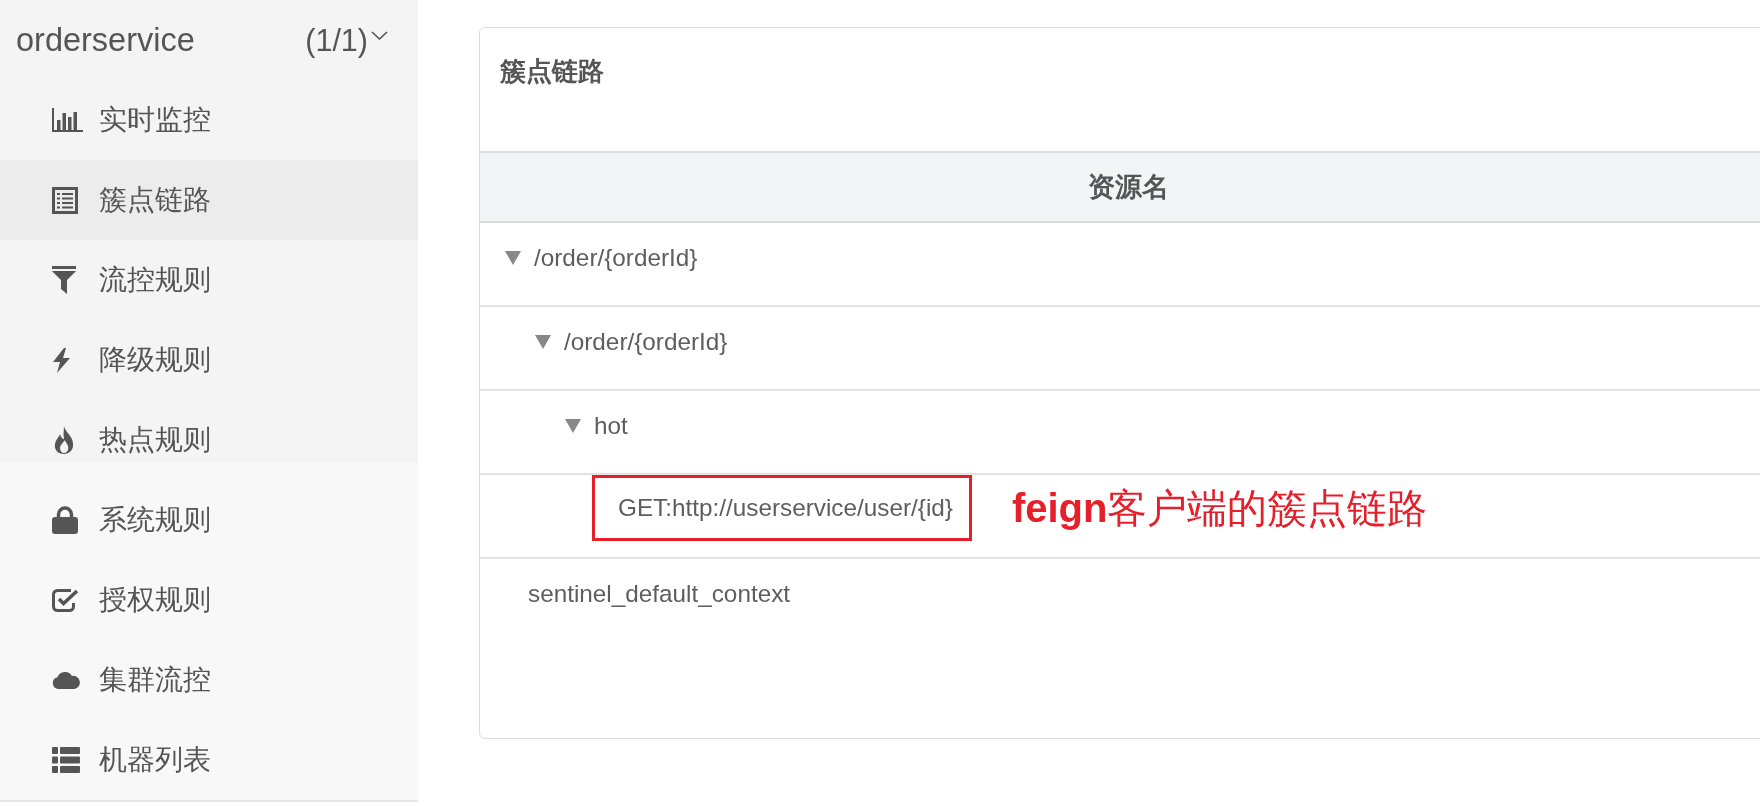 This screenshot has height=806, width=1760. Describe the element at coordinates (1128, 187) in the screenshot. I see `column-header: 资源名` at that location.